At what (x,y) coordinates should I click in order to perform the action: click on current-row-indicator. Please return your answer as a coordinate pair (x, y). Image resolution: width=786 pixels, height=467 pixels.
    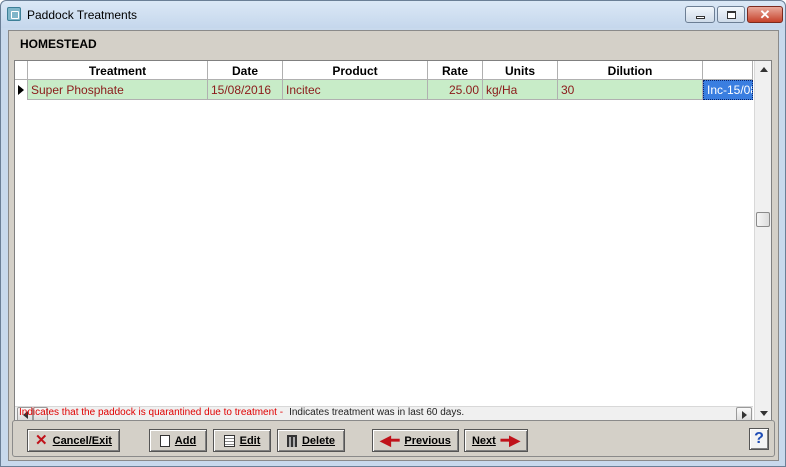
    Looking at the image, I should click on (21, 90).